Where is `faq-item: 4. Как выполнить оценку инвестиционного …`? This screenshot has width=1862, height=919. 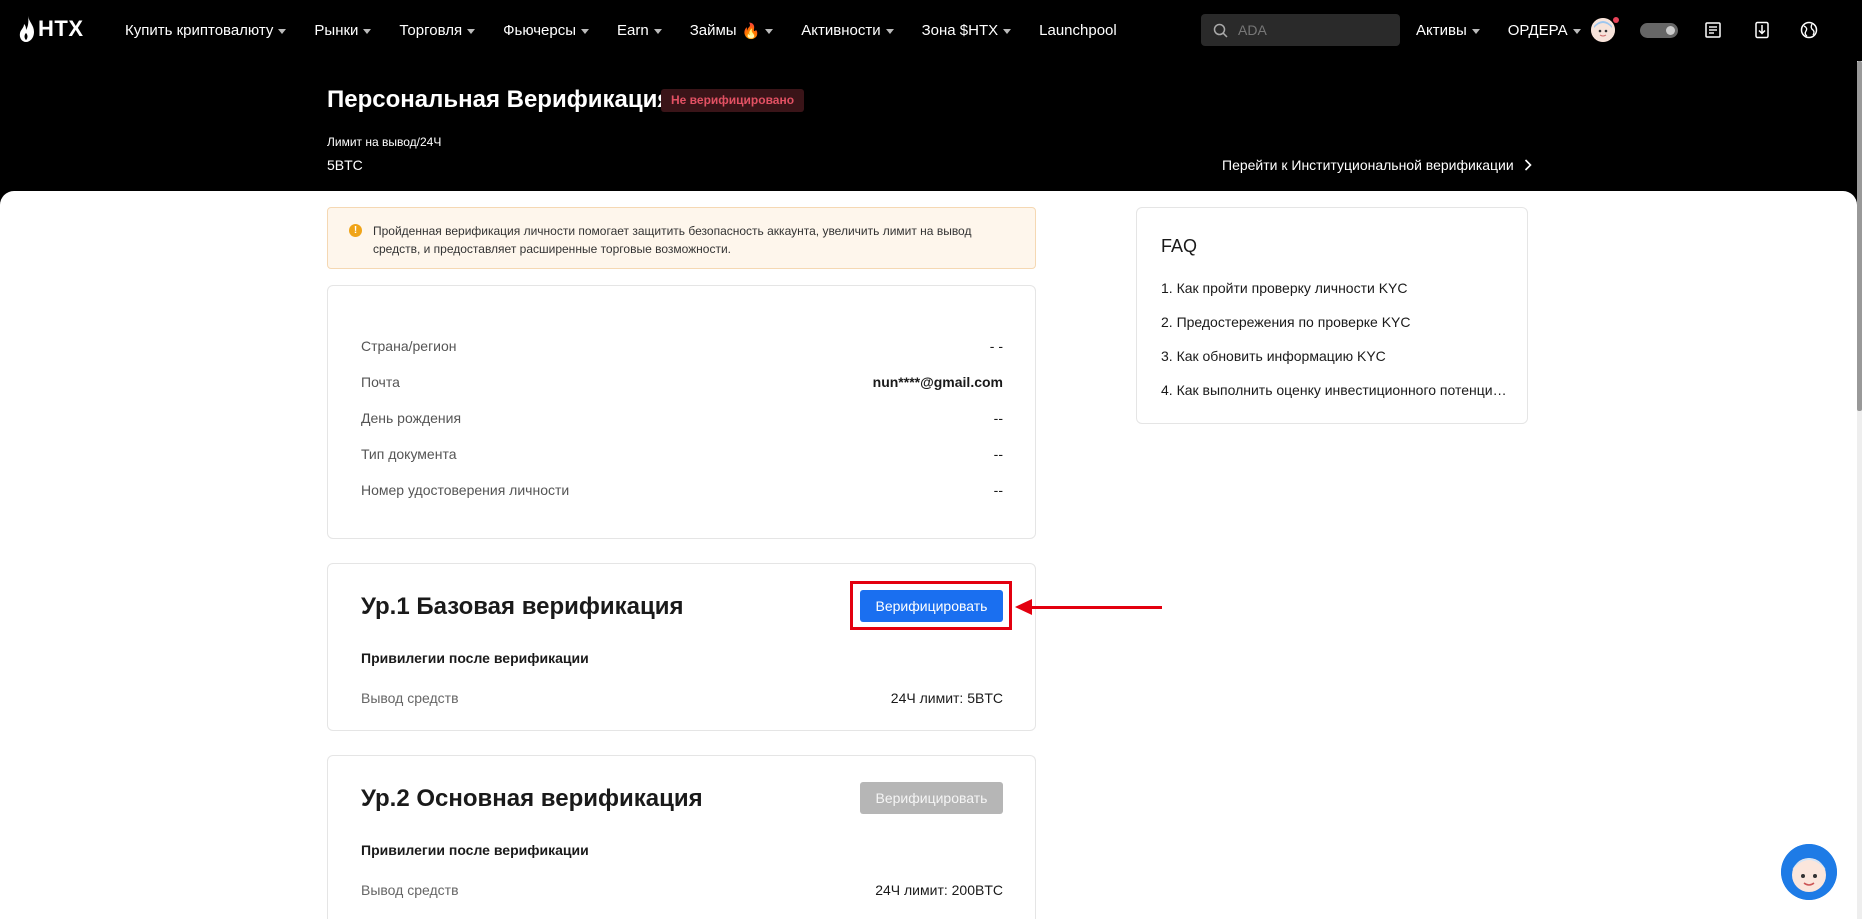
faq-item: 4. Как выполнить оценку инвестиционного … is located at coordinates (1336, 390).